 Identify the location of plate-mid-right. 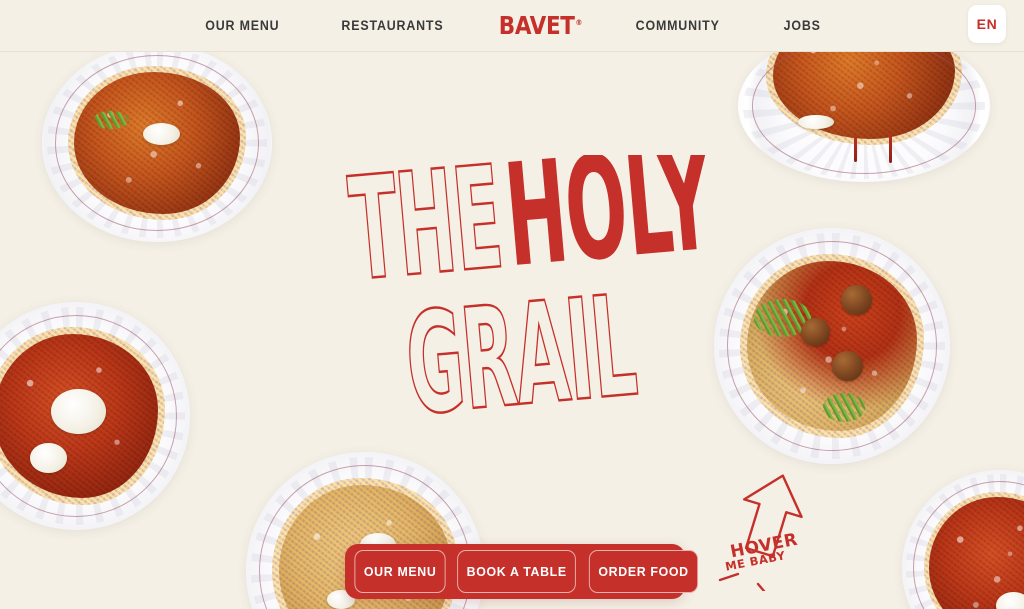
(832, 346).